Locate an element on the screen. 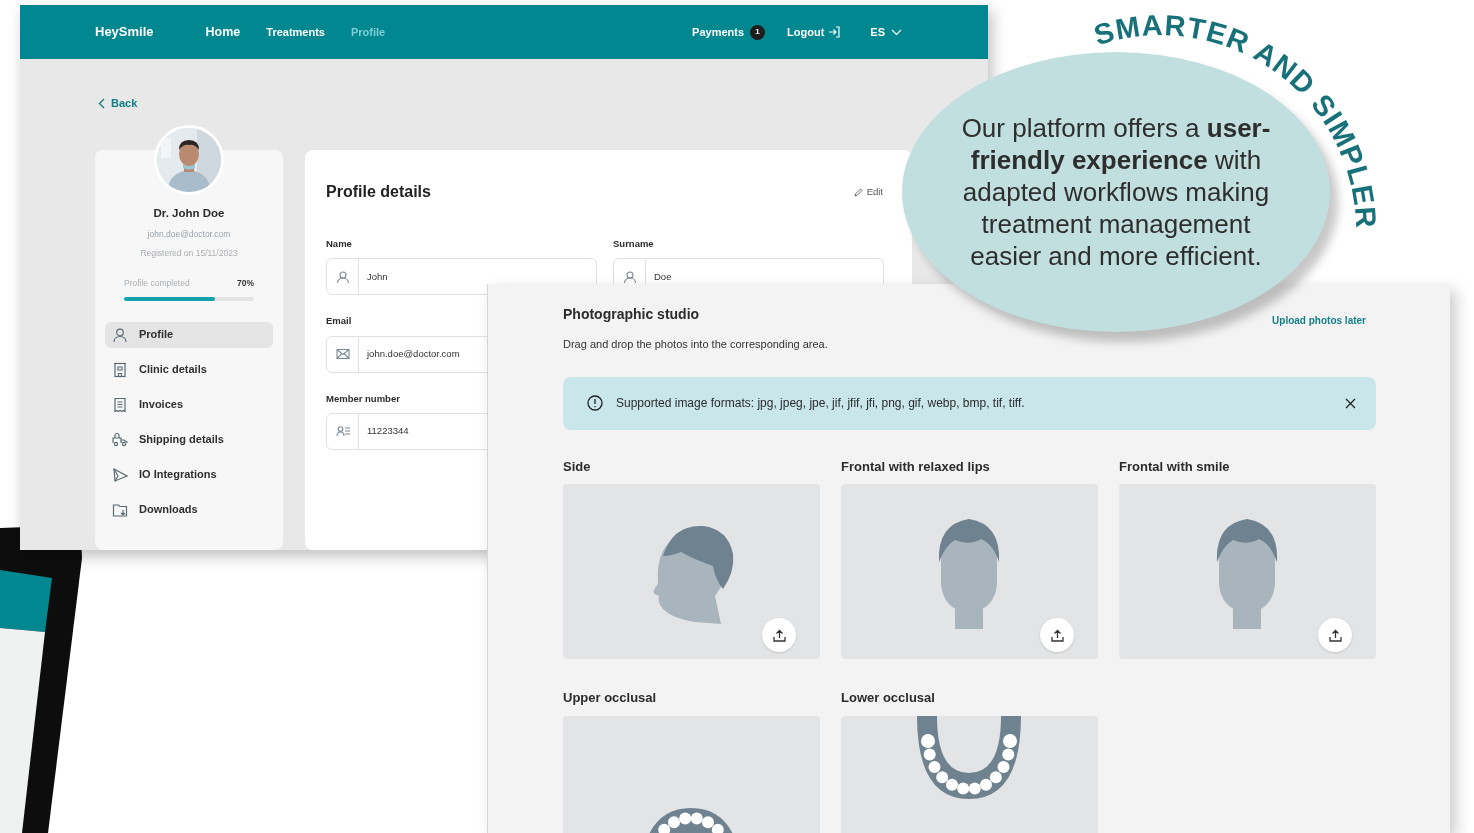 The height and width of the screenshot is (833, 1474). doctor-name: Dr. John Doe is located at coordinates (189, 213).